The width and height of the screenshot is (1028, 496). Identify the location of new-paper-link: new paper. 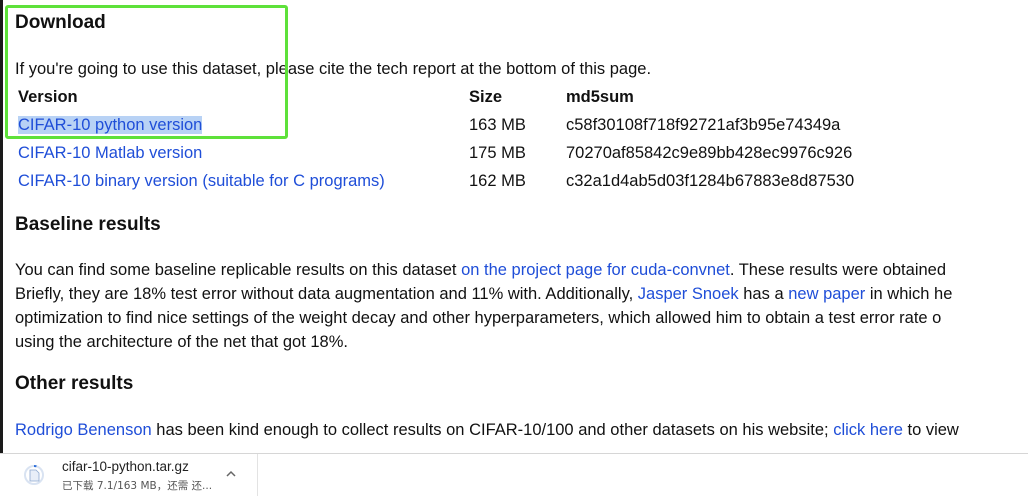
(826, 294).